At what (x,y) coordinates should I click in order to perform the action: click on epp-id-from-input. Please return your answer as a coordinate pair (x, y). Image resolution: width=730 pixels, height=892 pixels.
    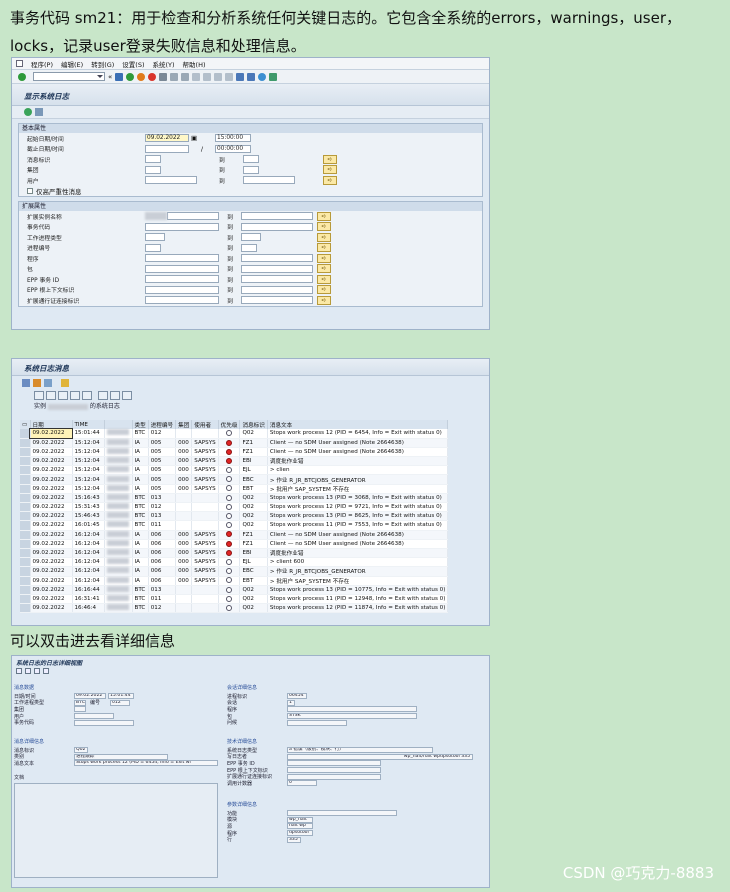
    Looking at the image, I should click on (182, 279).